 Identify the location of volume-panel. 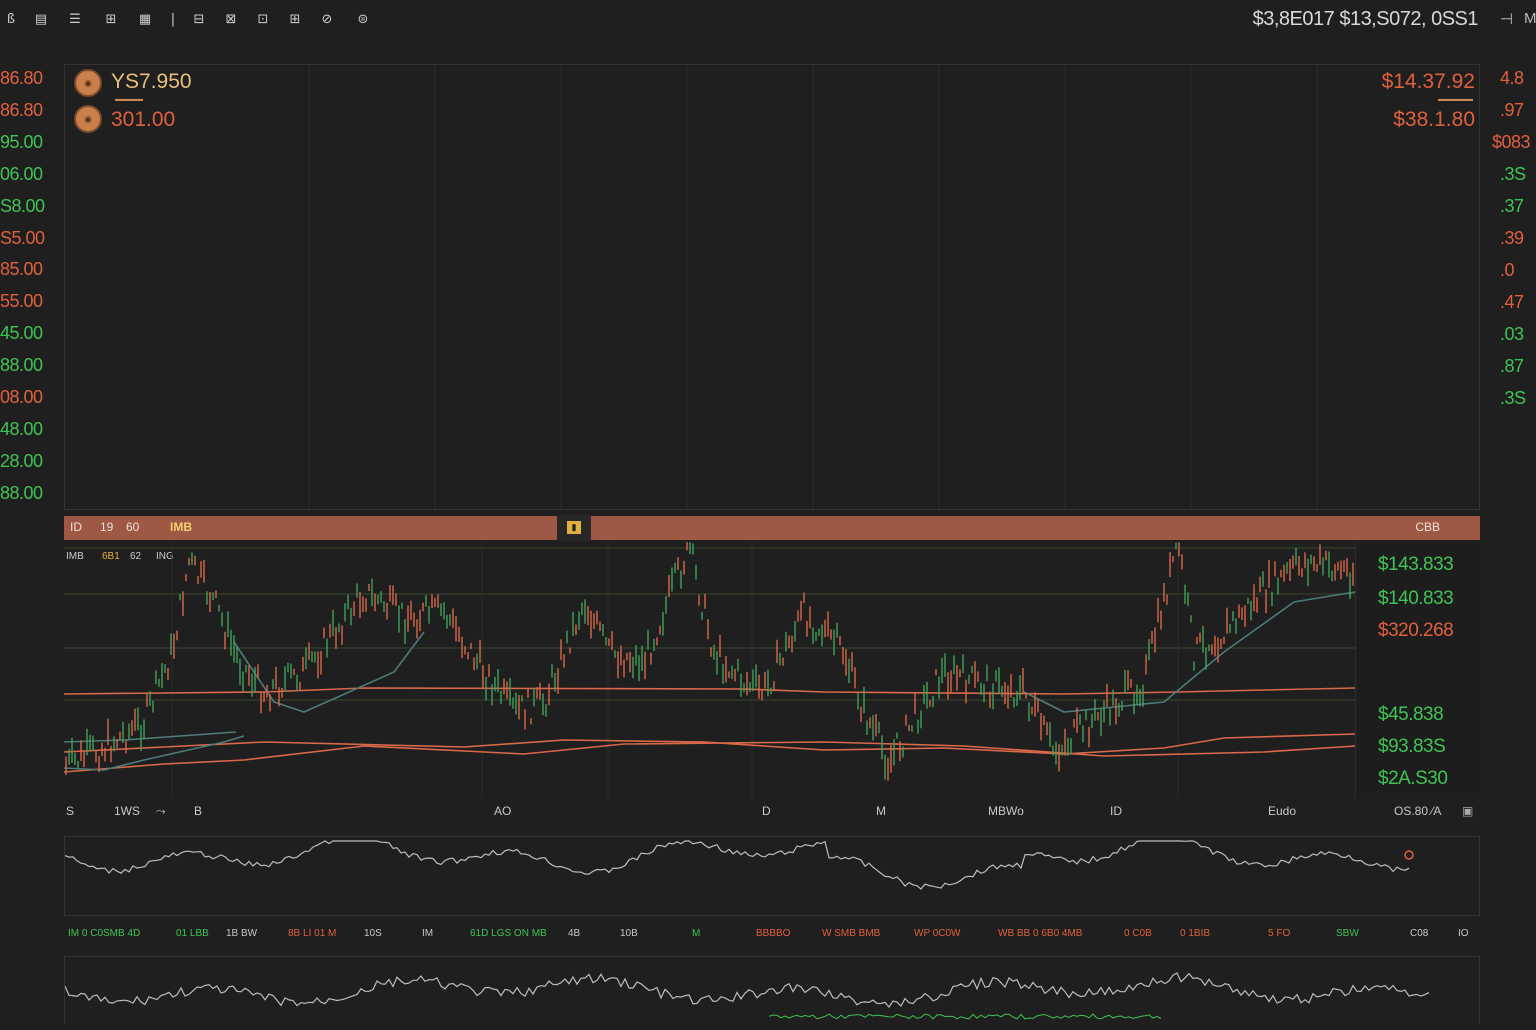
(772, 990).